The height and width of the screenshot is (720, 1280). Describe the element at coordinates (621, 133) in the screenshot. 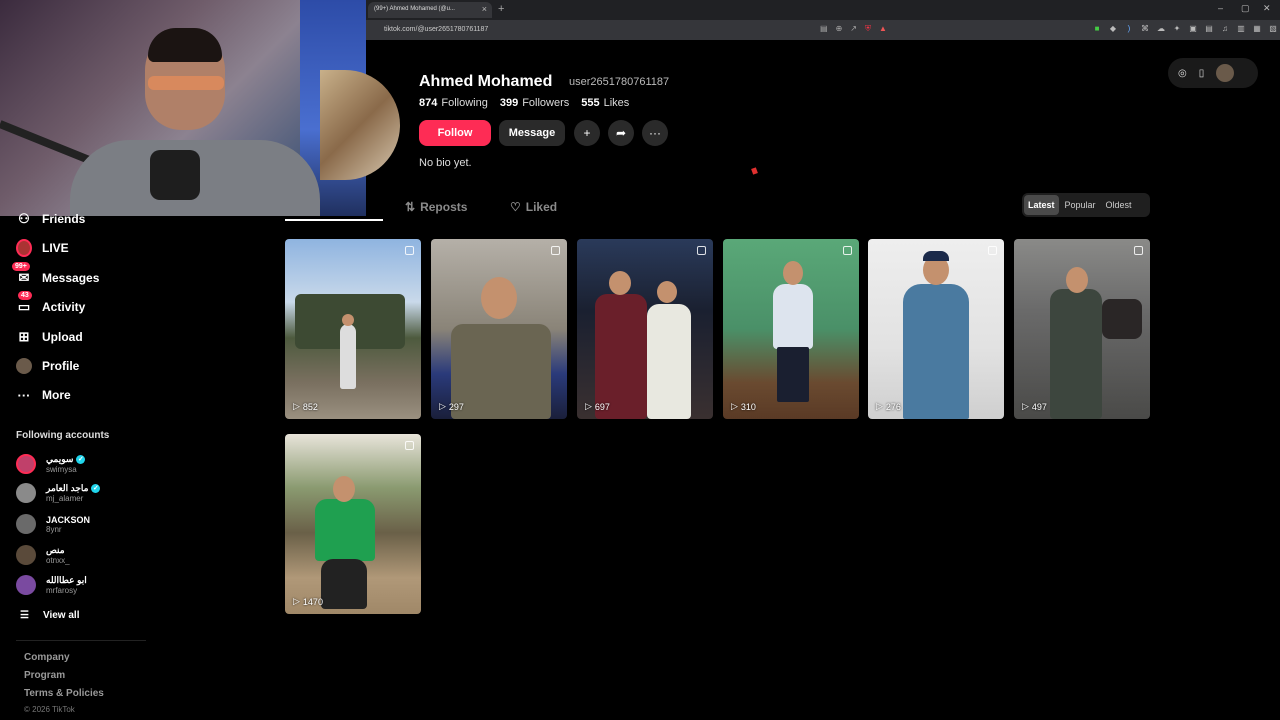

I see `share-icon: ➦` at that location.